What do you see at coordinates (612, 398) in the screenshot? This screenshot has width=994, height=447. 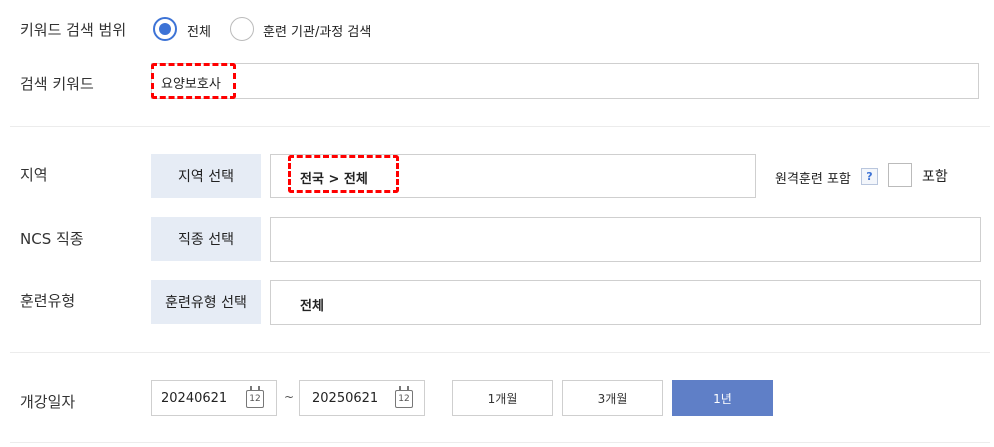 I see `period-3-months-button: 3개월` at bounding box center [612, 398].